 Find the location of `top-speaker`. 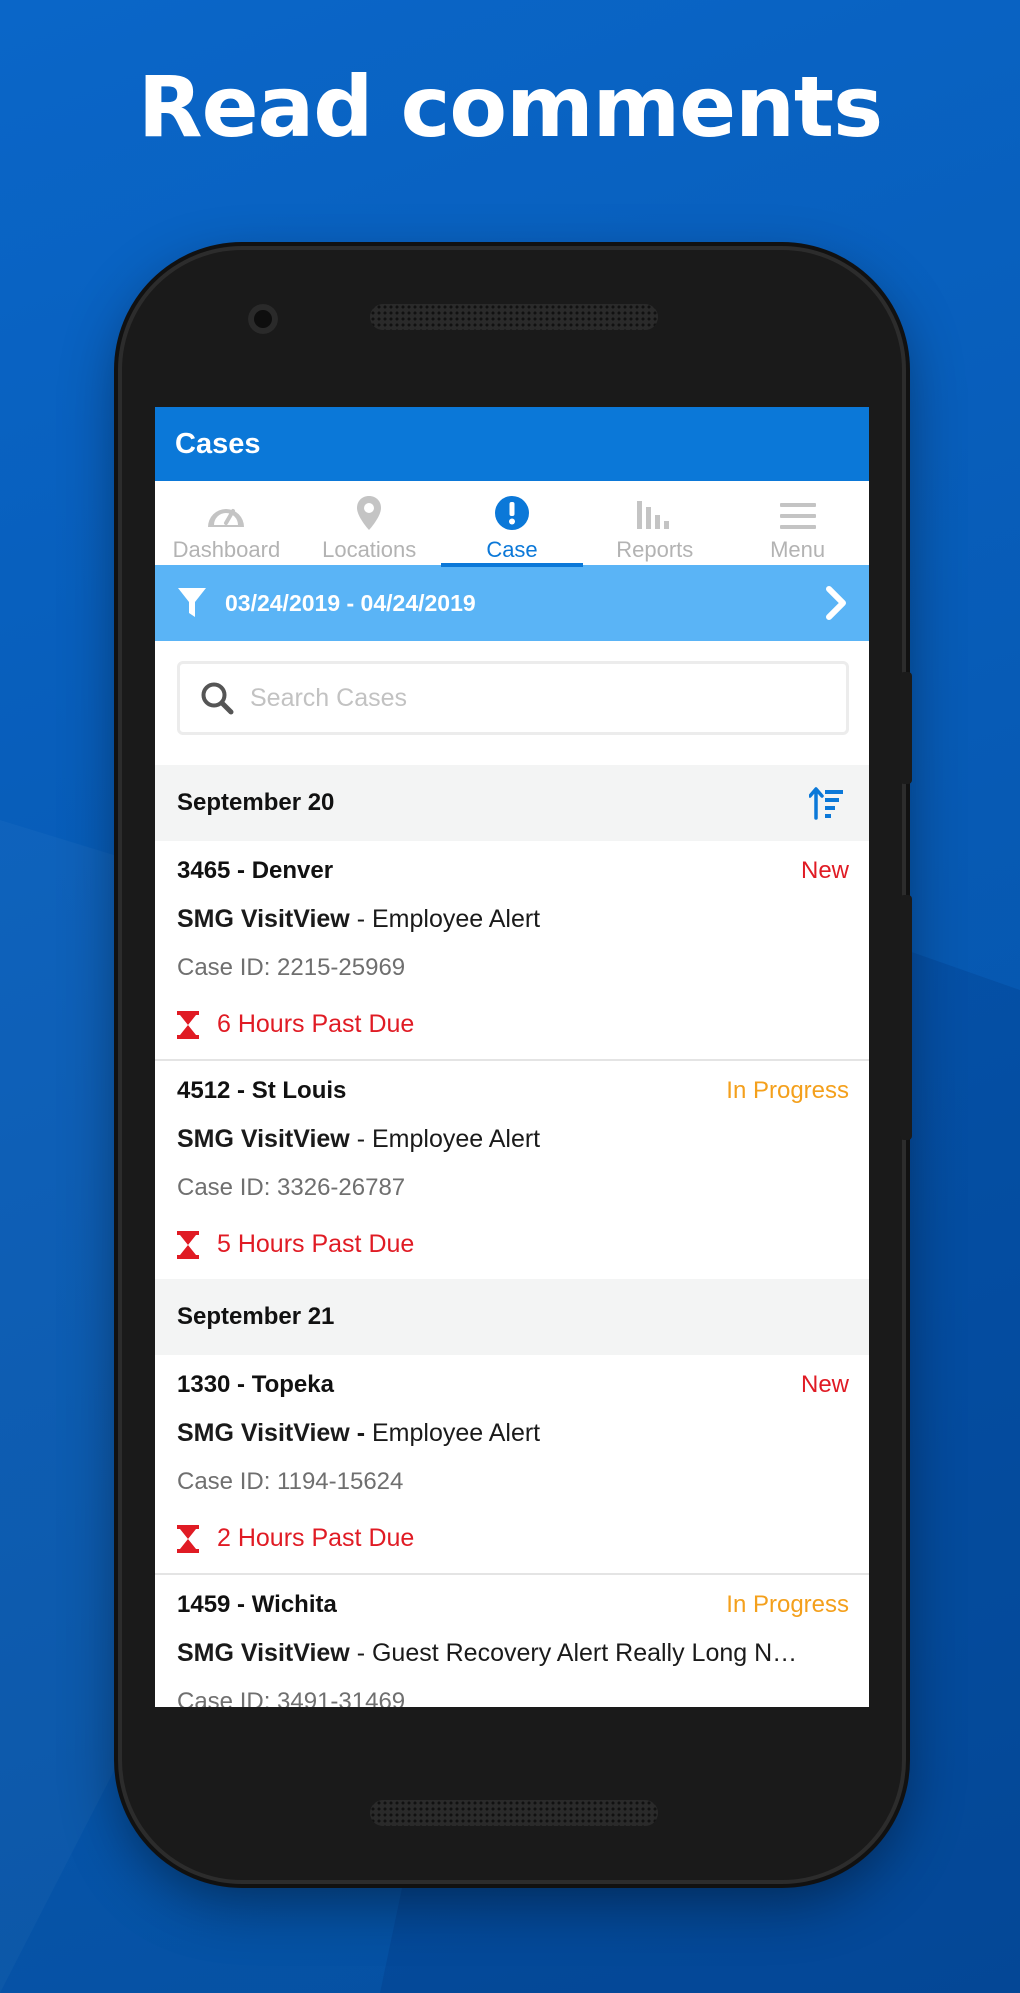

top-speaker is located at coordinates (514, 317).